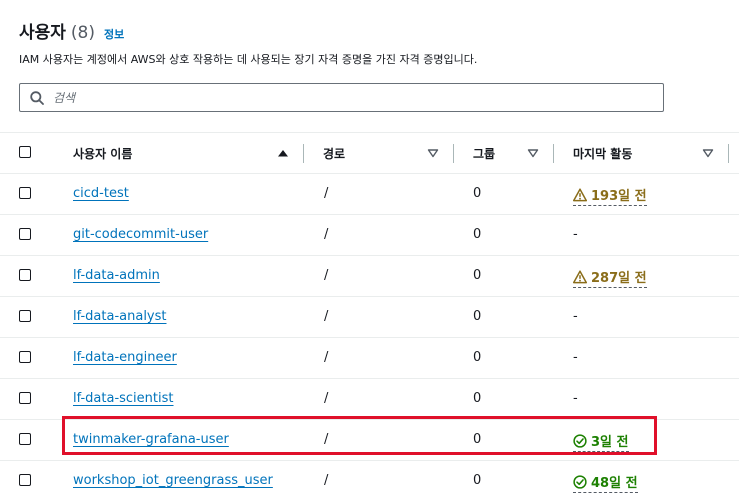 The image size is (739, 499). What do you see at coordinates (37, 98) in the screenshot?
I see `search-icon` at bounding box center [37, 98].